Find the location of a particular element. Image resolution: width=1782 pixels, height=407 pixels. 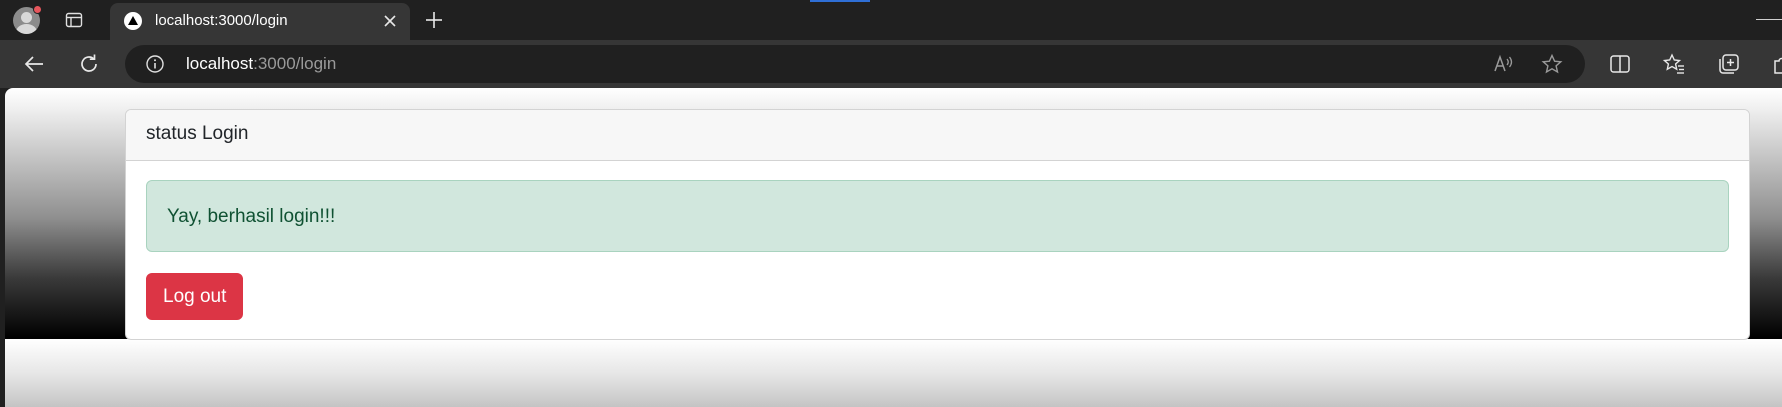

card-header: status Login is located at coordinates (937, 135).